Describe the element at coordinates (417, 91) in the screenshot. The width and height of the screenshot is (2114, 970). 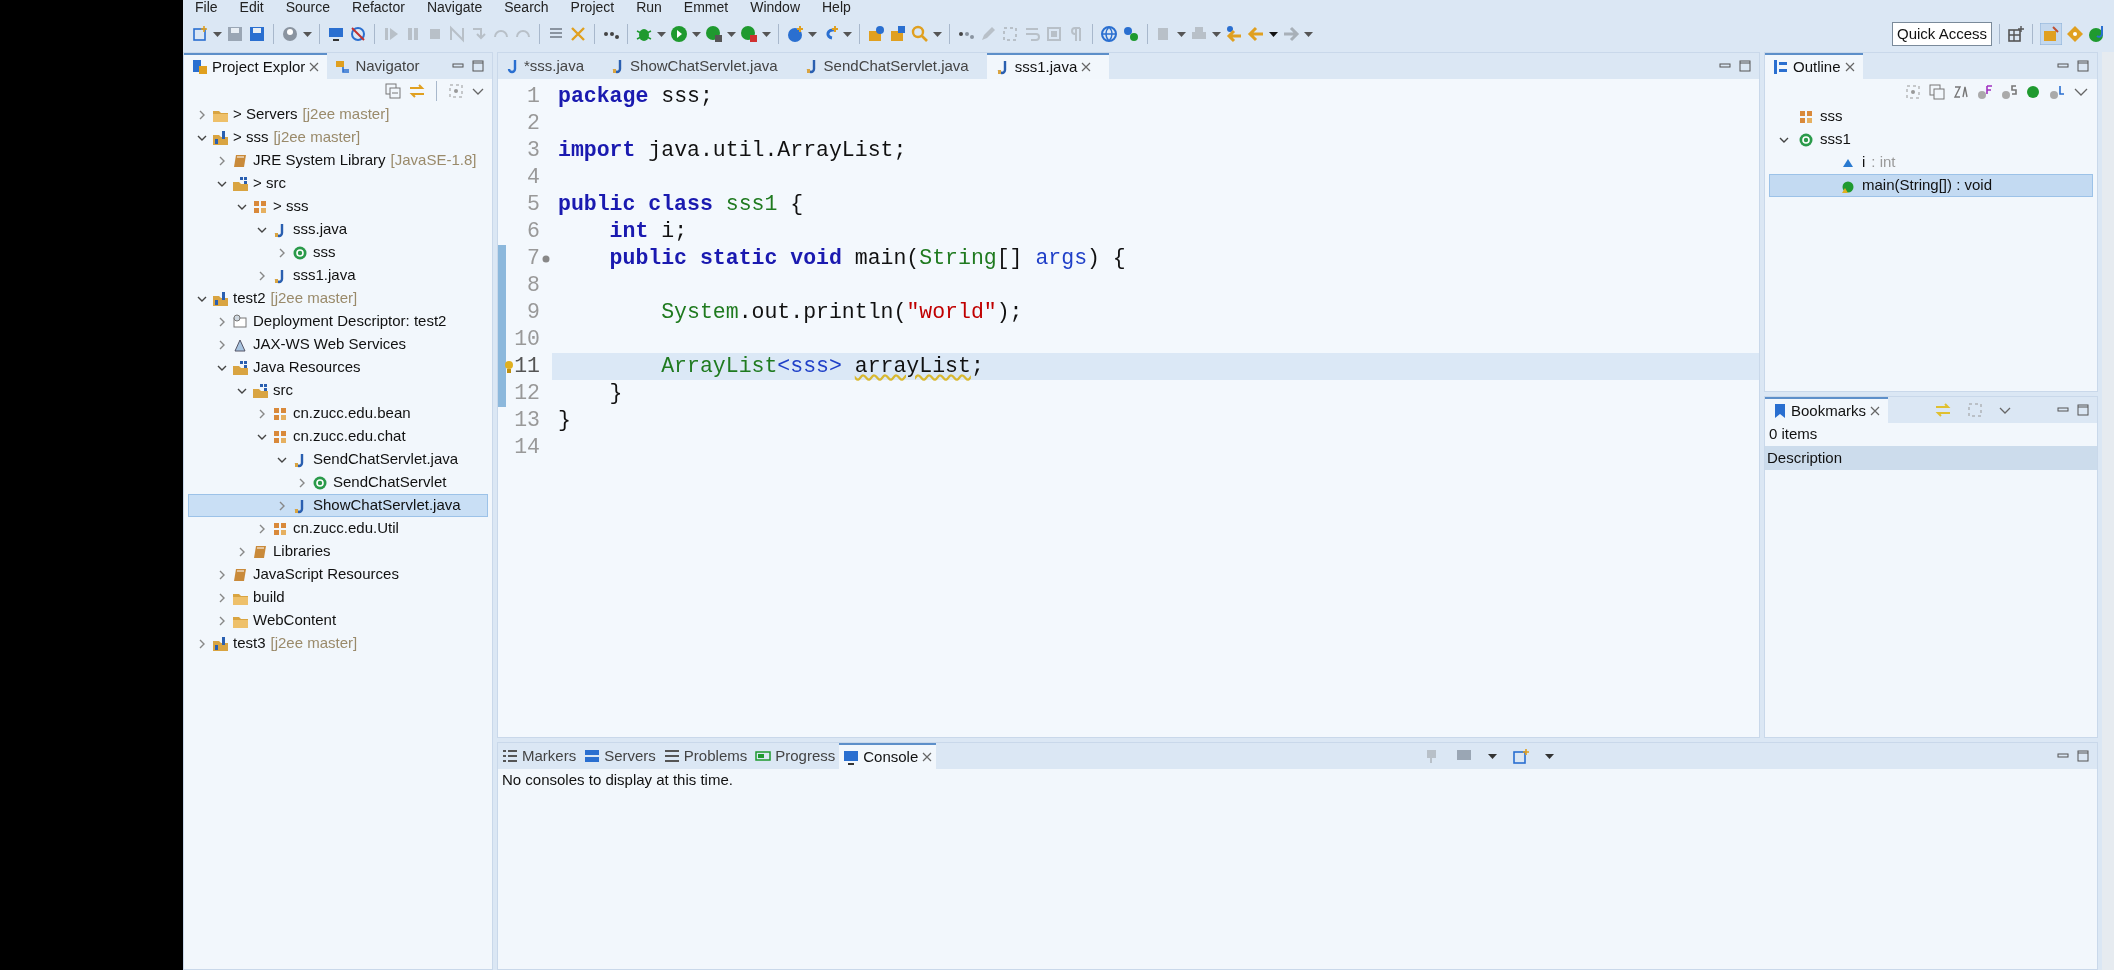
I see `link-editor-icon` at that location.